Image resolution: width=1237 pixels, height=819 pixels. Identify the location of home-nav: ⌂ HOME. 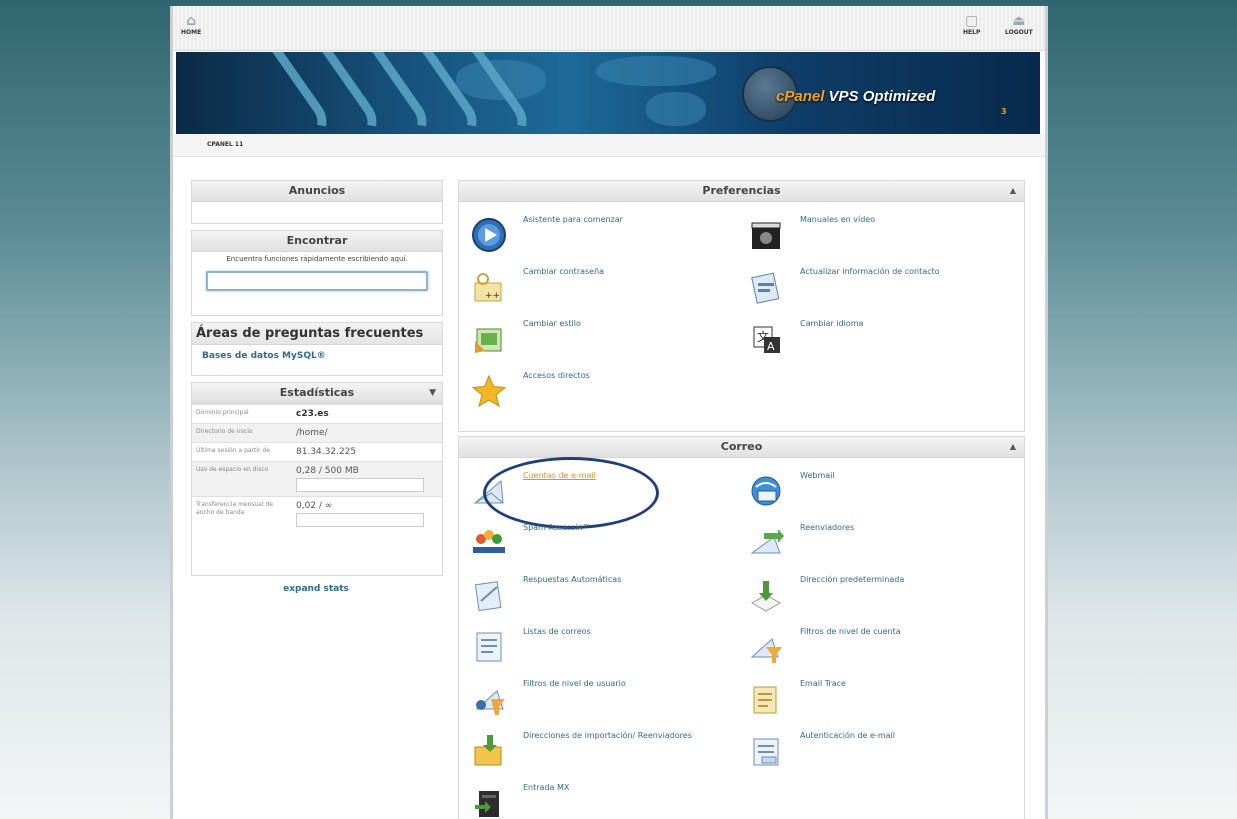
(191, 25).